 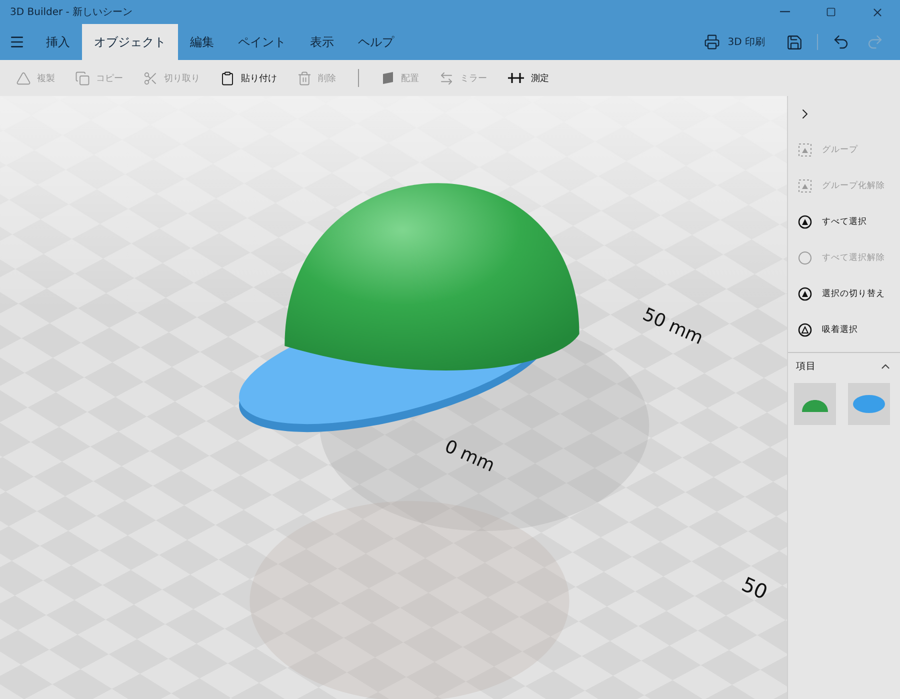 What do you see at coordinates (227, 78) in the screenshot?
I see `clipboard-icon` at bounding box center [227, 78].